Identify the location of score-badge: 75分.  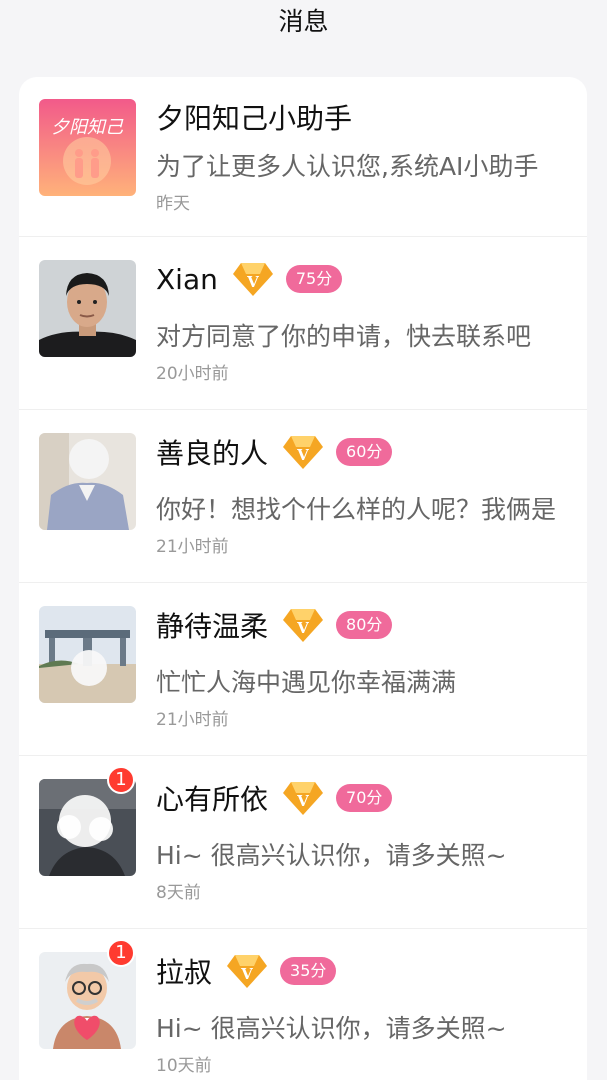
(314, 279).